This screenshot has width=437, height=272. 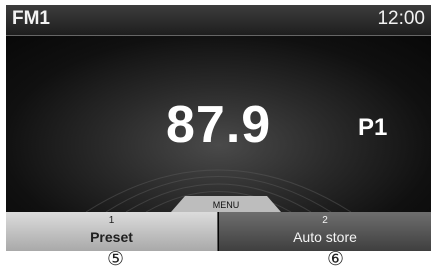 I want to click on frequency-readout: 87.9, so click(x=219, y=125).